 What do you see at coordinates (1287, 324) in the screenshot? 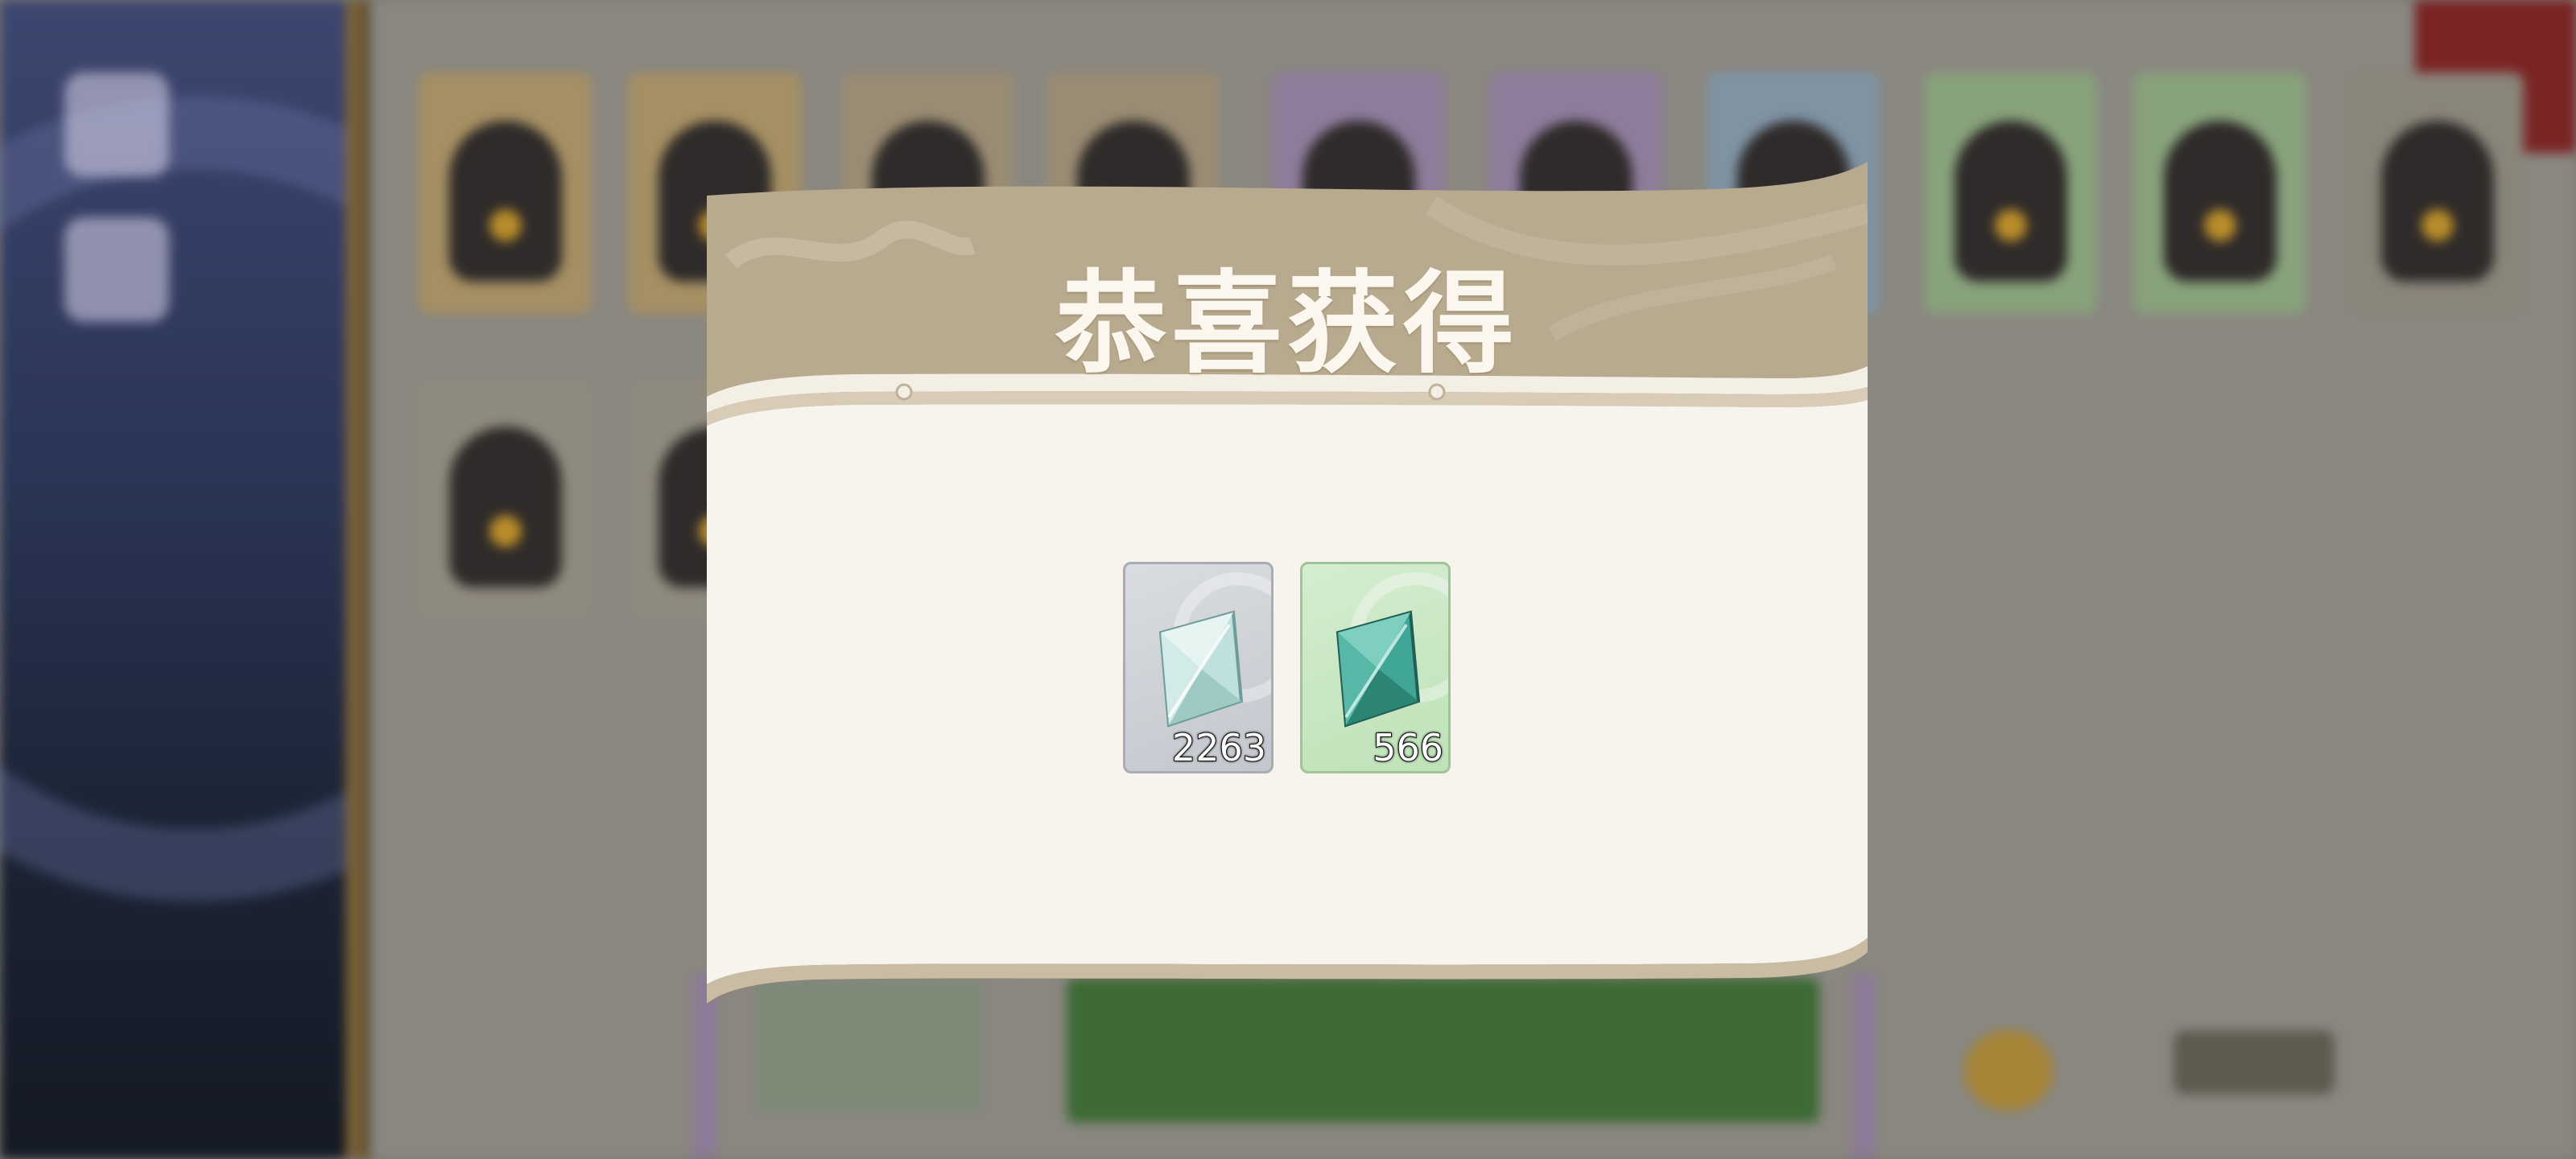
I see `dialog-title: 恭喜获得` at bounding box center [1287, 324].